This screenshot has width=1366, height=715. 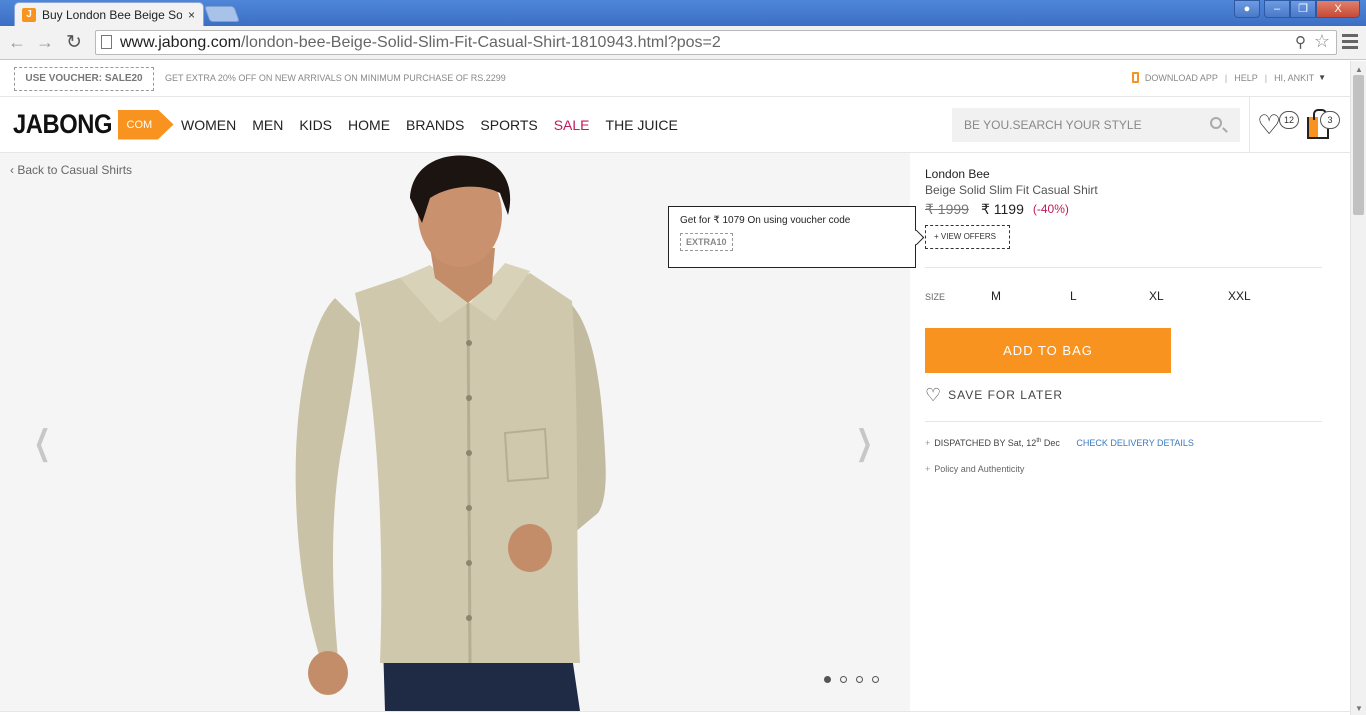 I want to click on search-input: BE YOU.SEARCH YOUR STYLE, so click(x=1096, y=125).